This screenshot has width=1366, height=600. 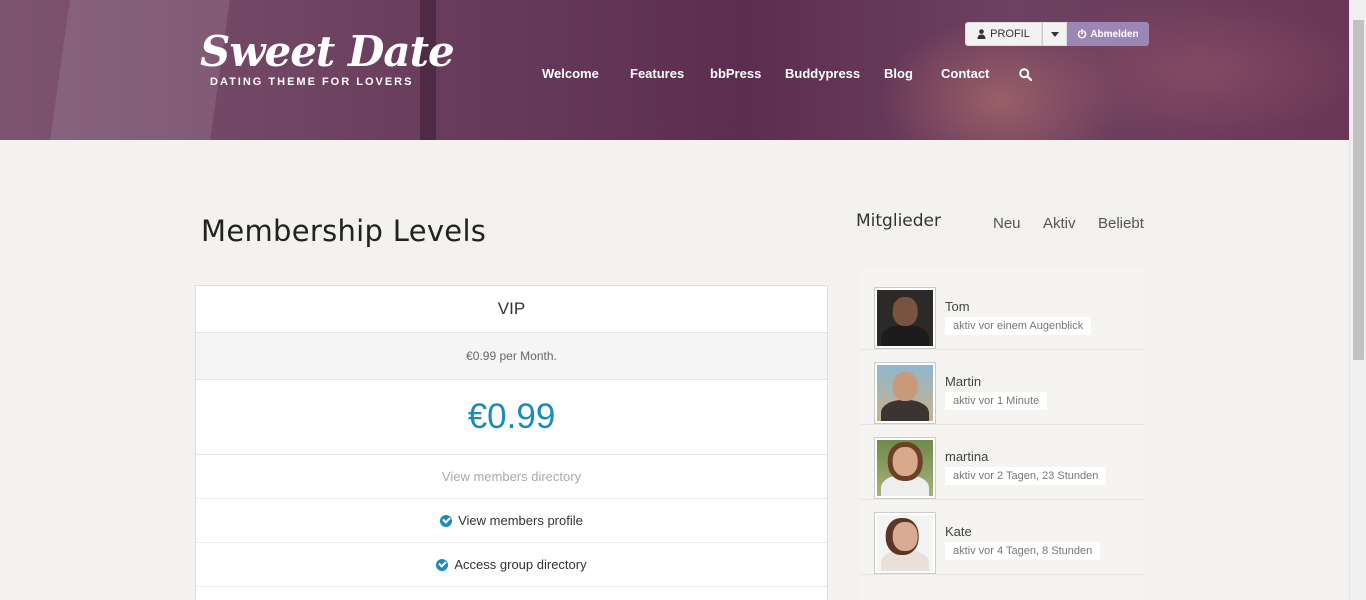 I want to click on feature-label: View members directory, so click(x=511, y=476).